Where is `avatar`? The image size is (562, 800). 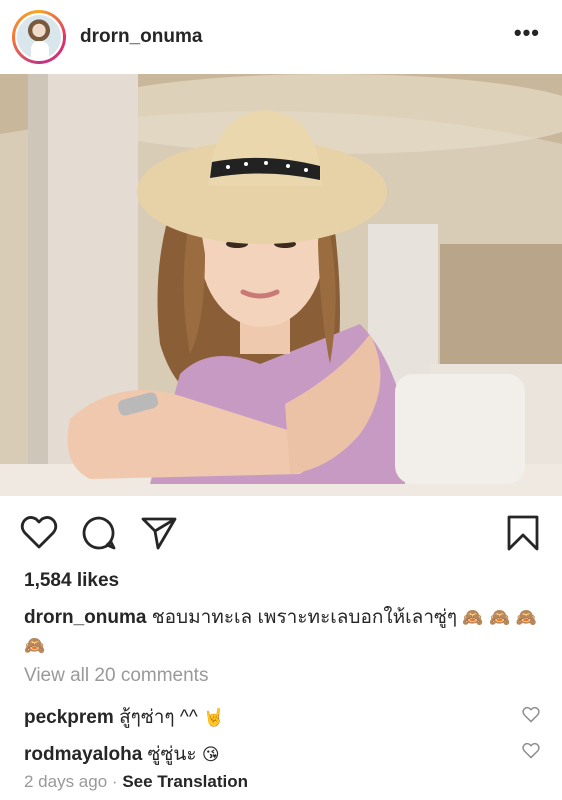 avatar is located at coordinates (39, 37).